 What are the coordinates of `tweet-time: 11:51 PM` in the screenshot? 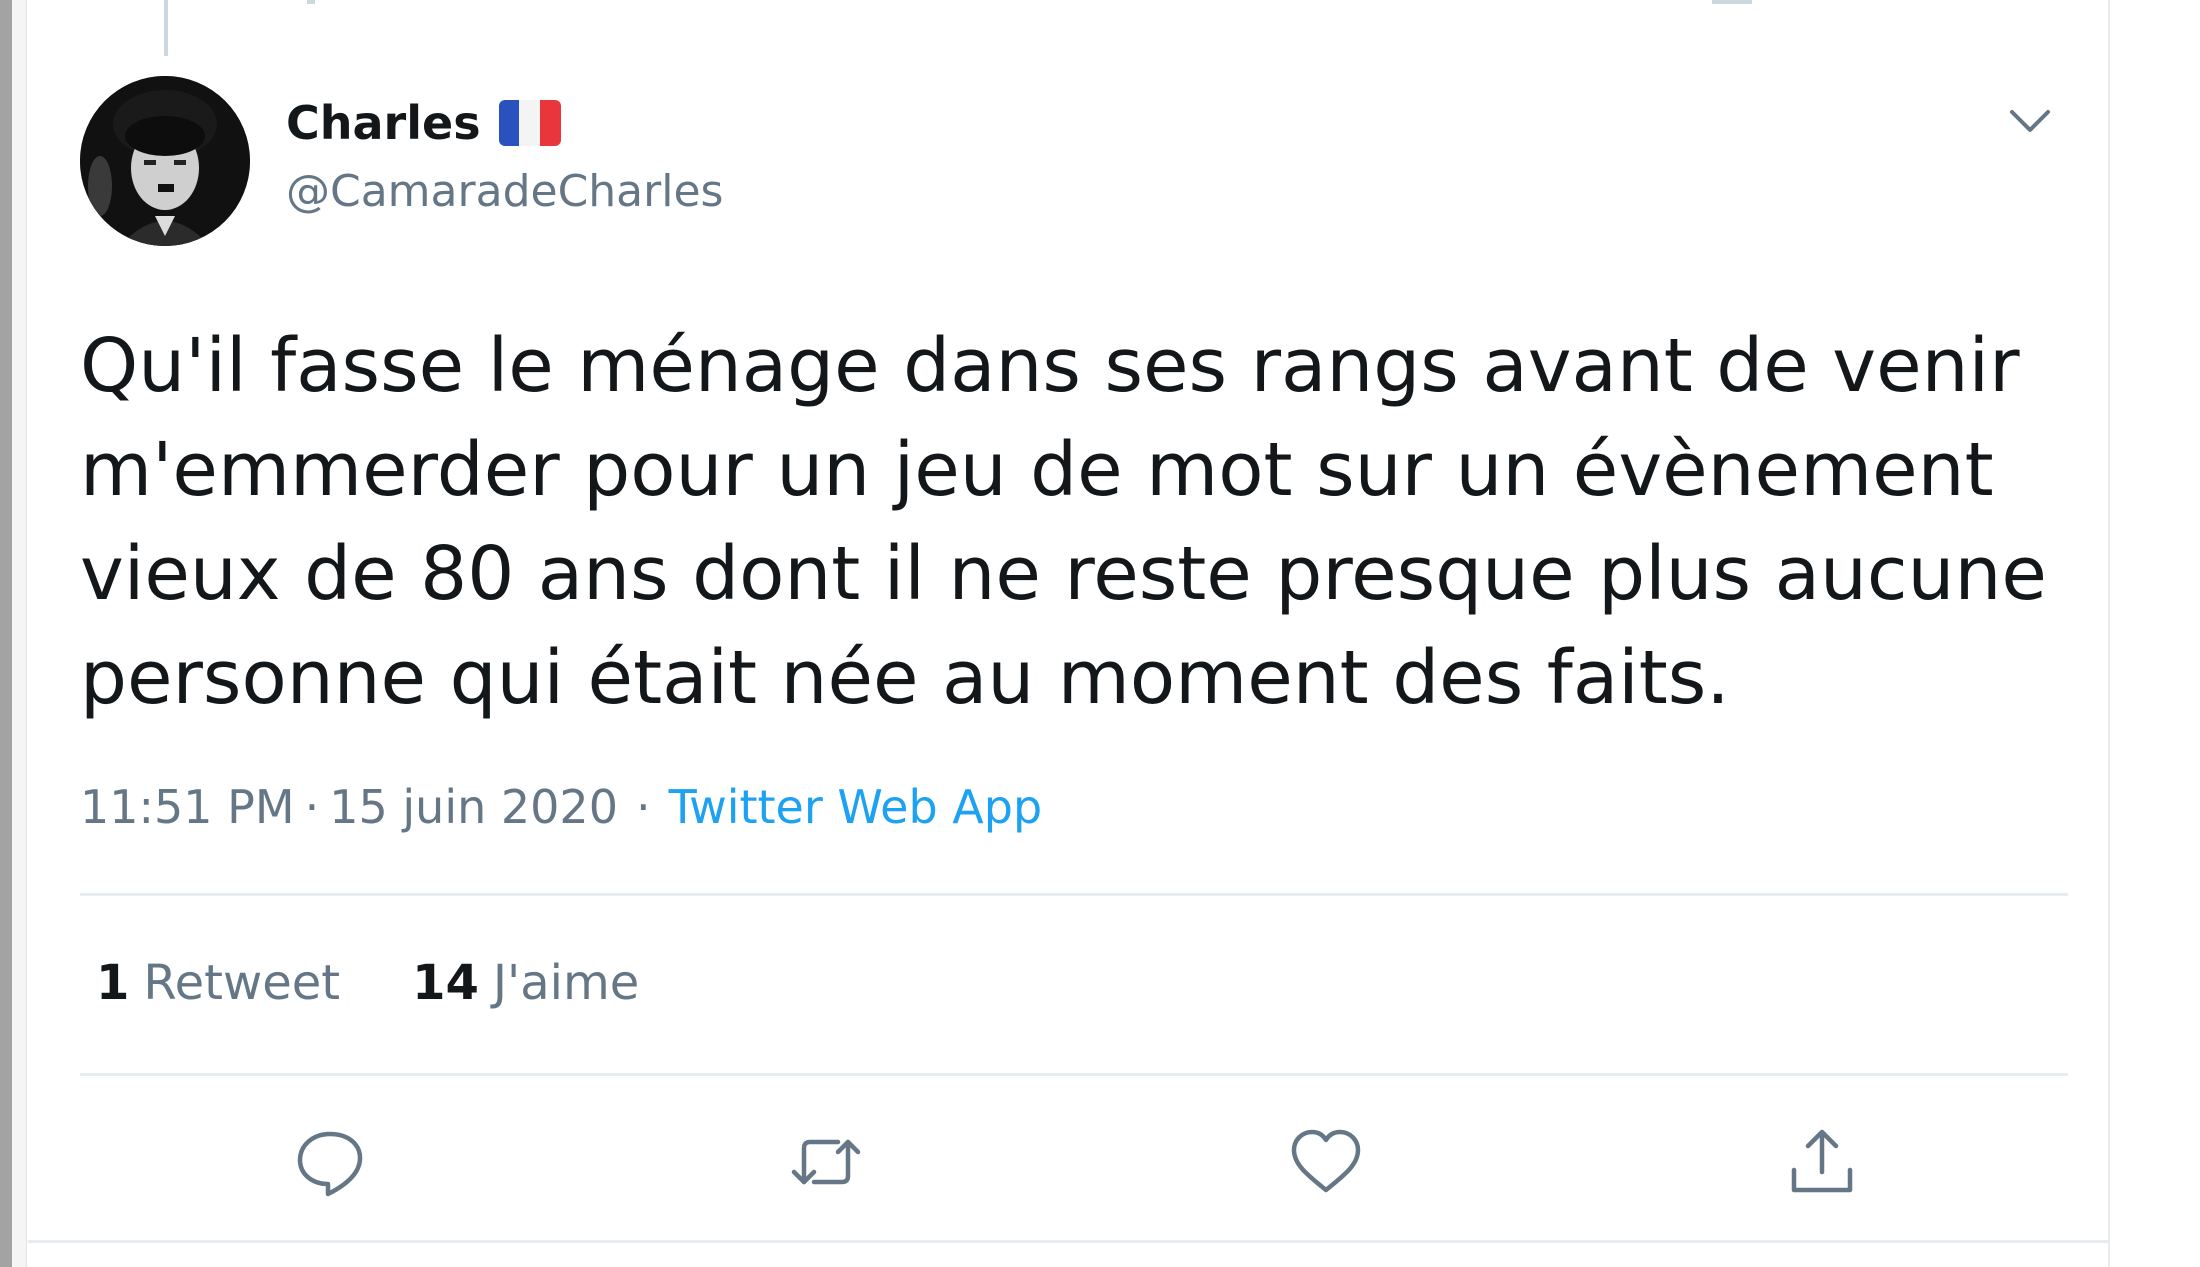 It's located at (187, 807).